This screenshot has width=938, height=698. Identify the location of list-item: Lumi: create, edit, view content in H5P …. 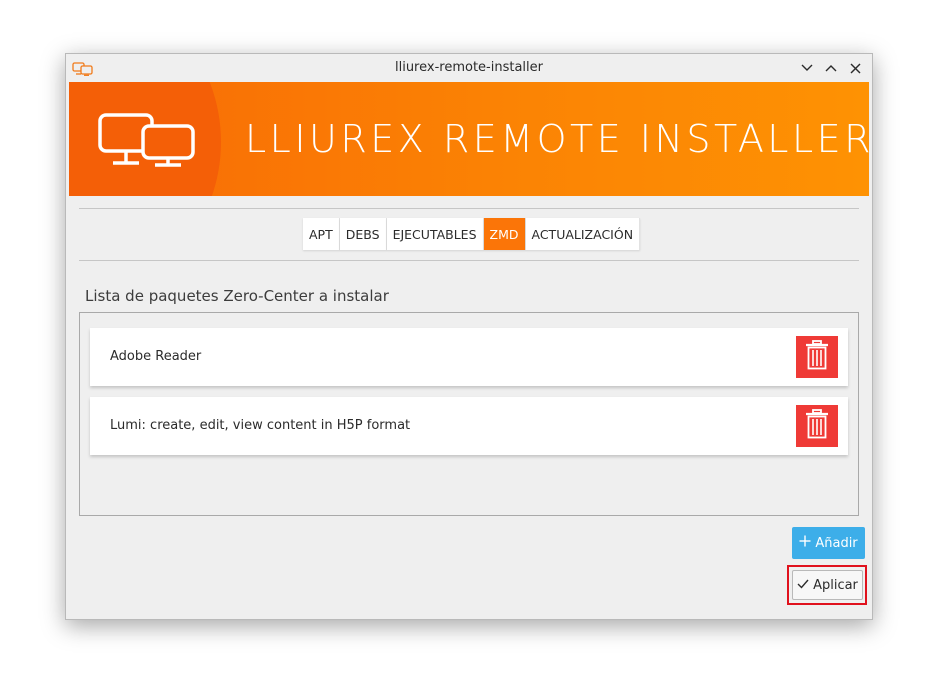
(469, 426).